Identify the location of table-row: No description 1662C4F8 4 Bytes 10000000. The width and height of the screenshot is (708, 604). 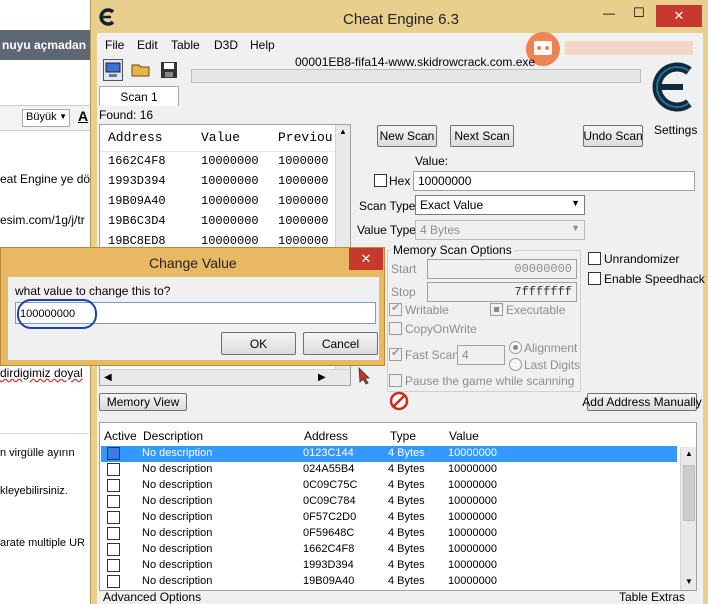
(389, 550).